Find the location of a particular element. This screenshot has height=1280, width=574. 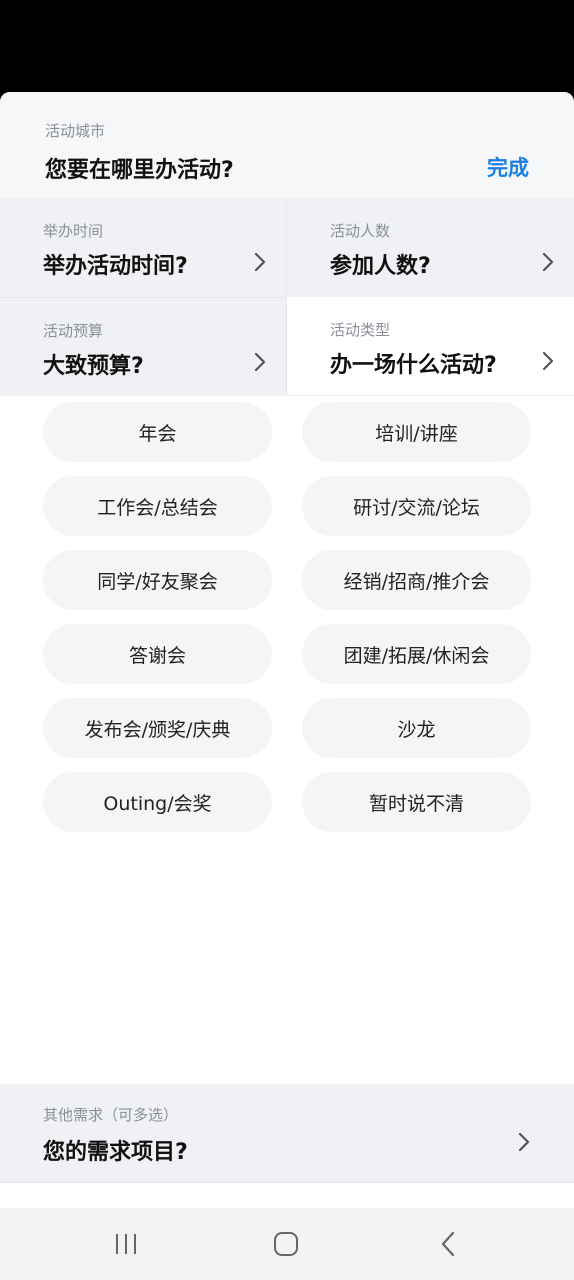

event-type-option: 暂时说不清 is located at coordinates (416, 802).